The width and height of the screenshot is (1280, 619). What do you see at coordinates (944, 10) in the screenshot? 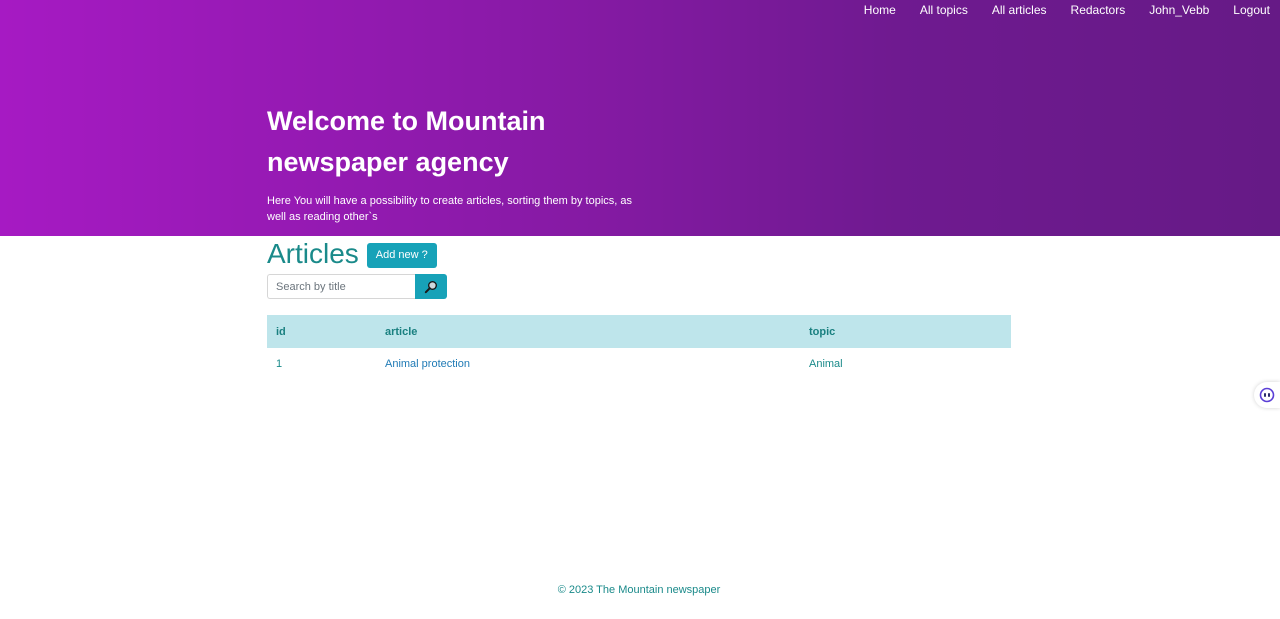
I see `nav-all-topics: All topics` at bounding box center [944, 10].